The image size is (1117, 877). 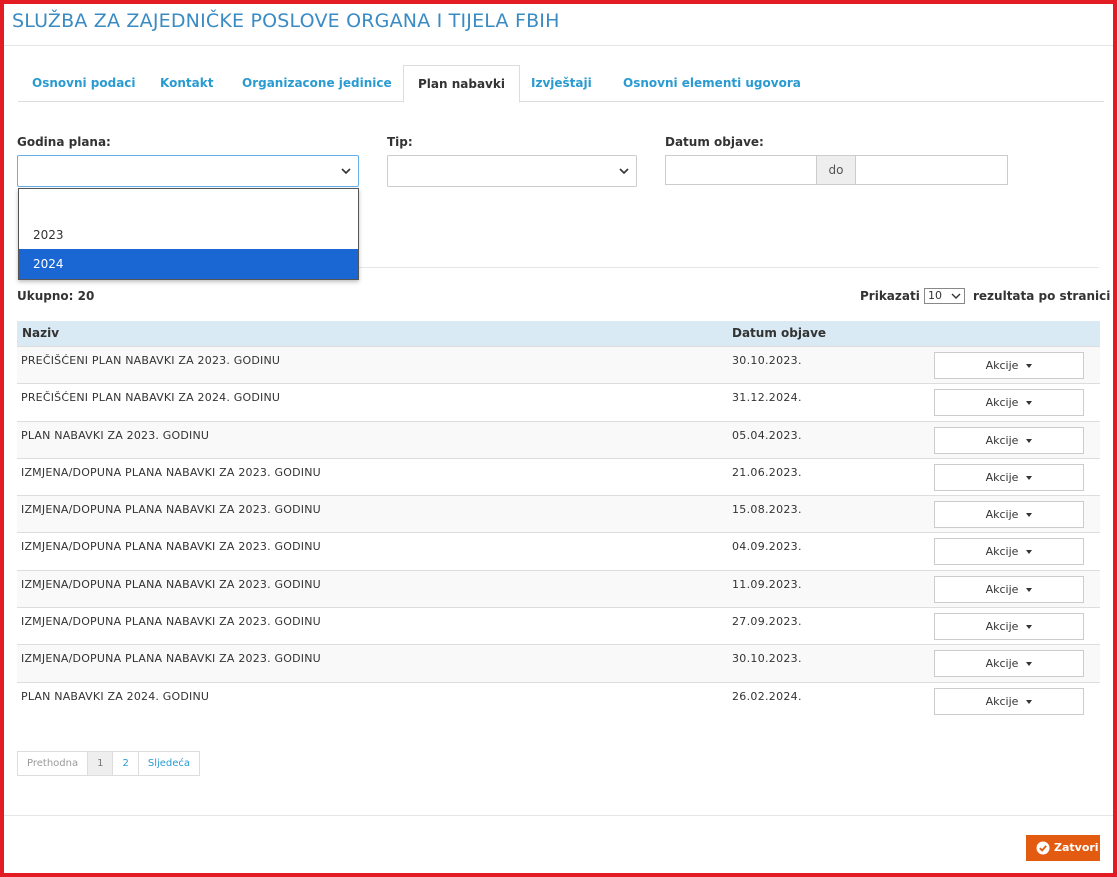 What do you see at coordinates (767, 547) in the screenshot?
I see `row-datum: 04.09.2023.` at bounding box center [767, 547].